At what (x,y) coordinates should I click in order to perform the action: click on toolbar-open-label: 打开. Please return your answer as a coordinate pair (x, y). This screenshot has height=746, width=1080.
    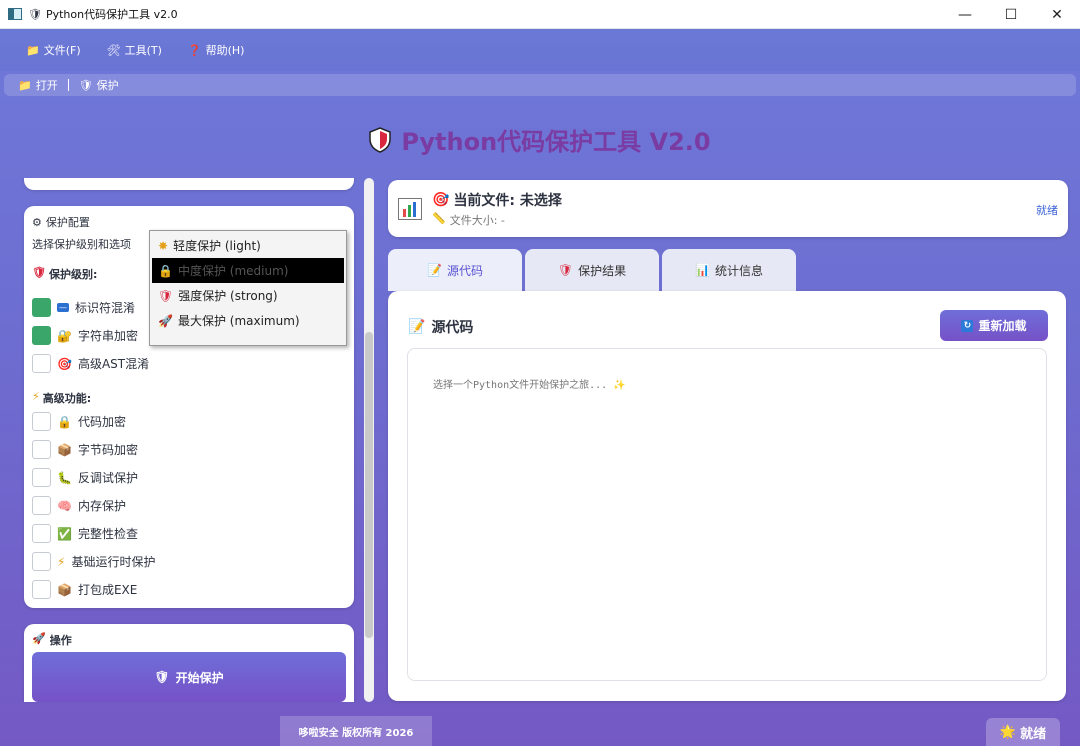
    Looking at the image, I should click on (46, 85).